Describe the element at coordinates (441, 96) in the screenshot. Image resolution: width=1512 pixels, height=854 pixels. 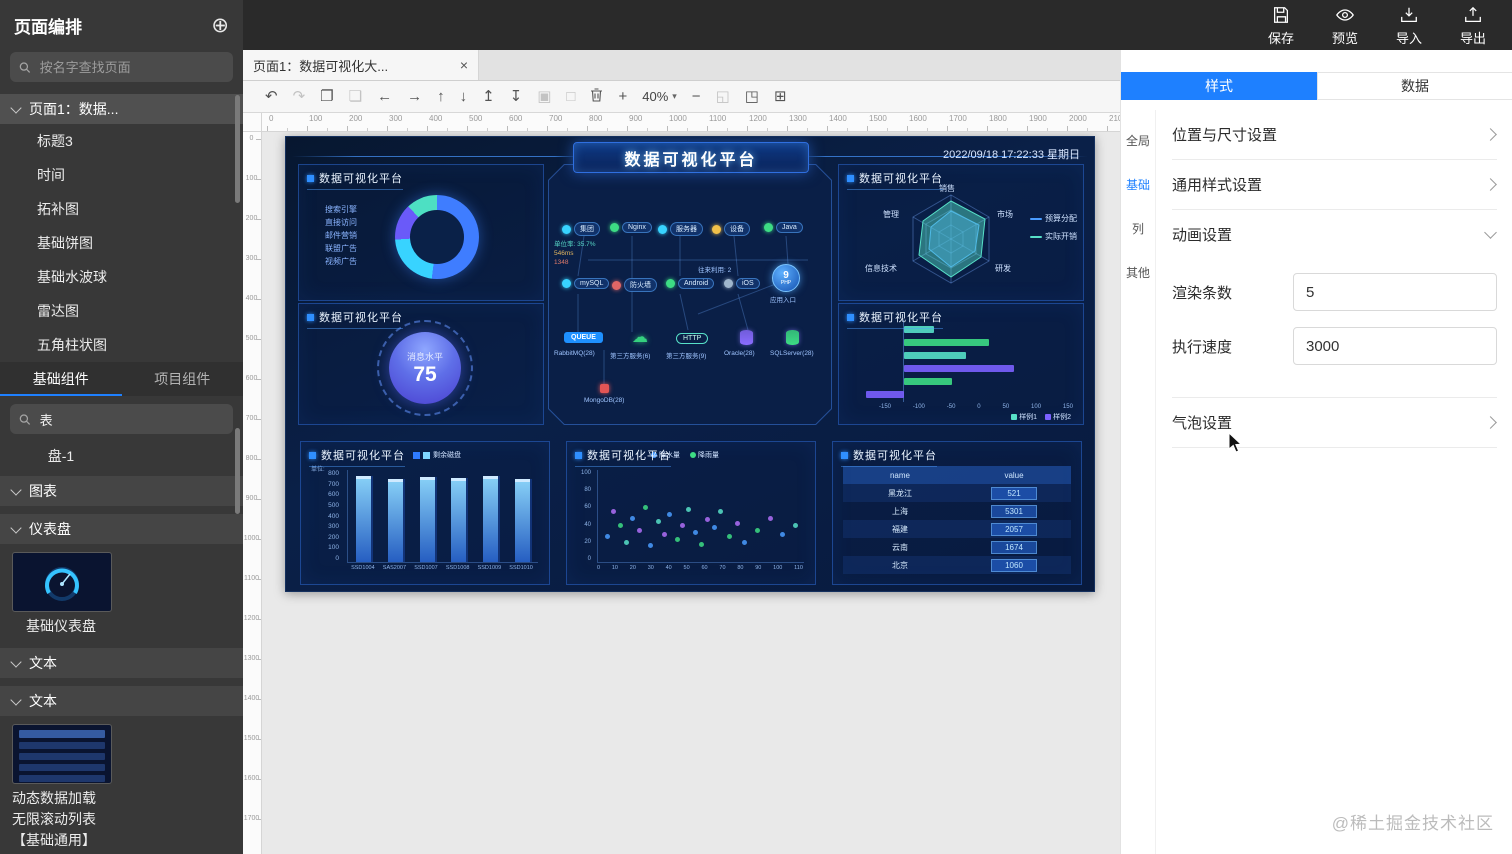
I see `move-up-icon: ↑` at that location.